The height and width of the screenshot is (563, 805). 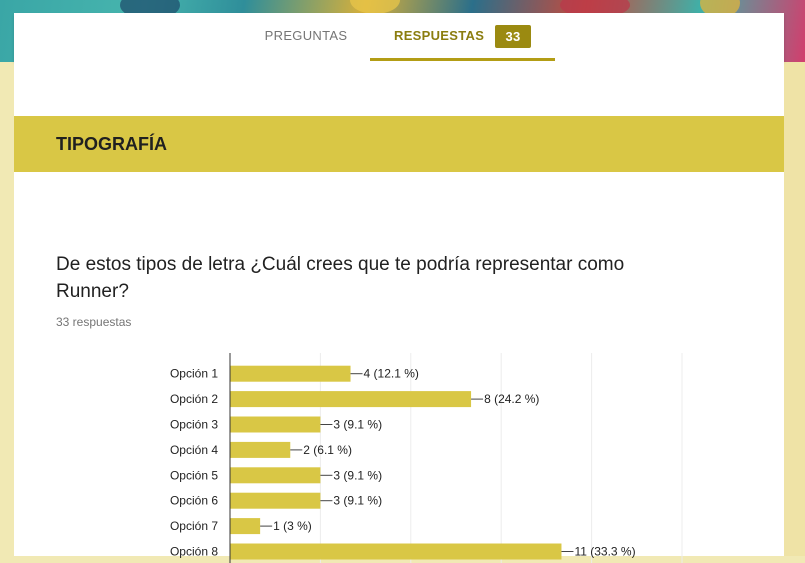 I want to click on banner-decoration, so click(x=375, y=7).